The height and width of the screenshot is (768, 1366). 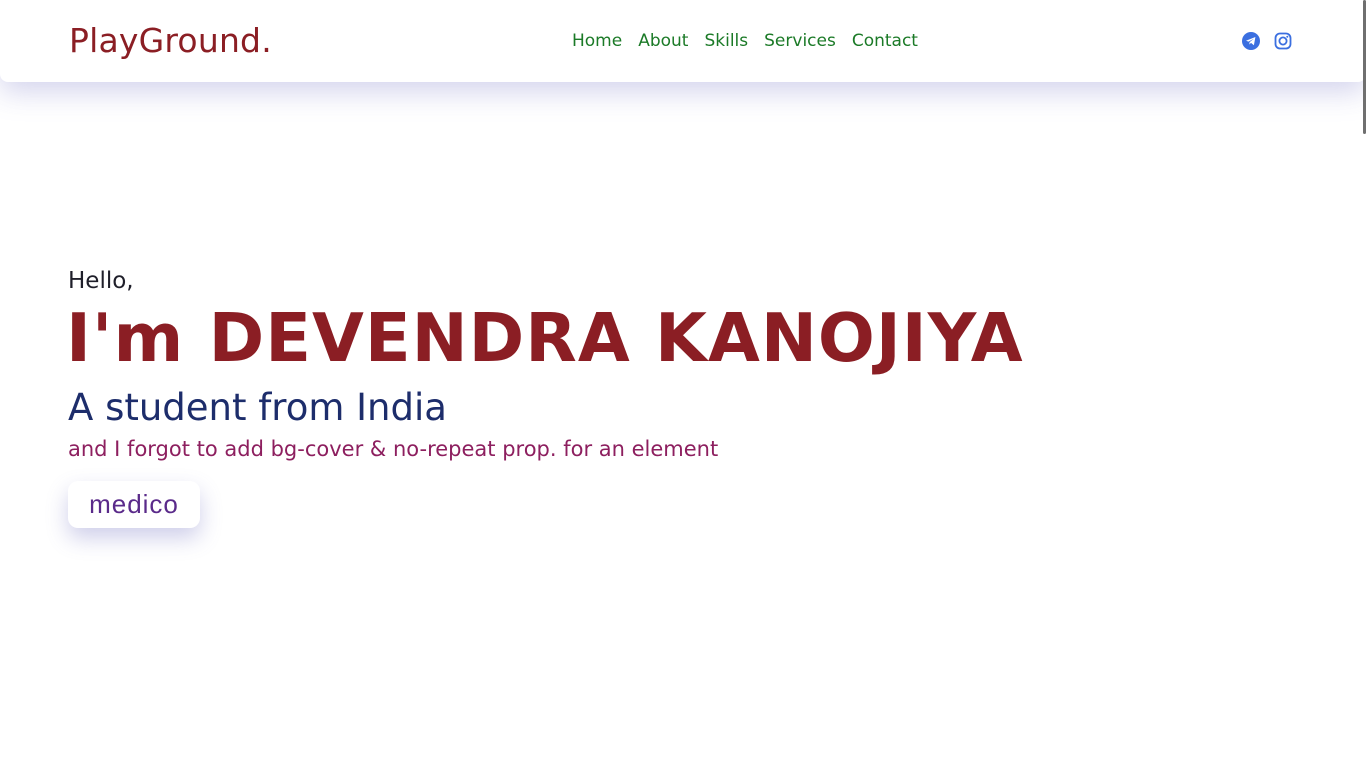 What do you see at coordinates (1283, 41) in the screenshot?
I see `instagram-icon` at bounding box center [1283, 41].